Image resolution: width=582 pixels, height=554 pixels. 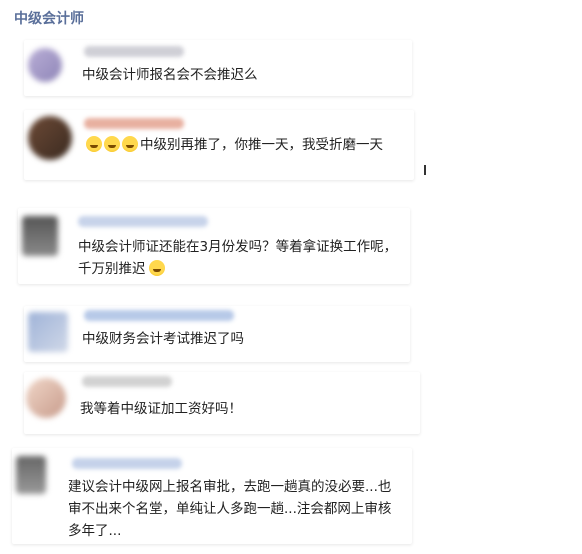 I want to click on comment-text: 中级别再推了，你推一天，我受折磨一天, so click(x=246, y=145).